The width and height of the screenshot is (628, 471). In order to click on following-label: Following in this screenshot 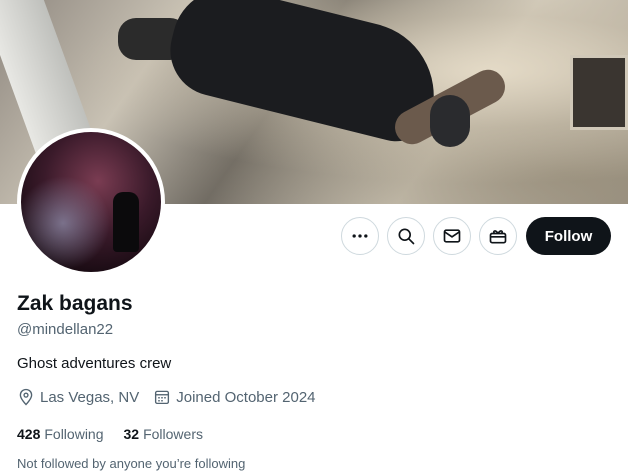, I will do `click(74, 434)`.